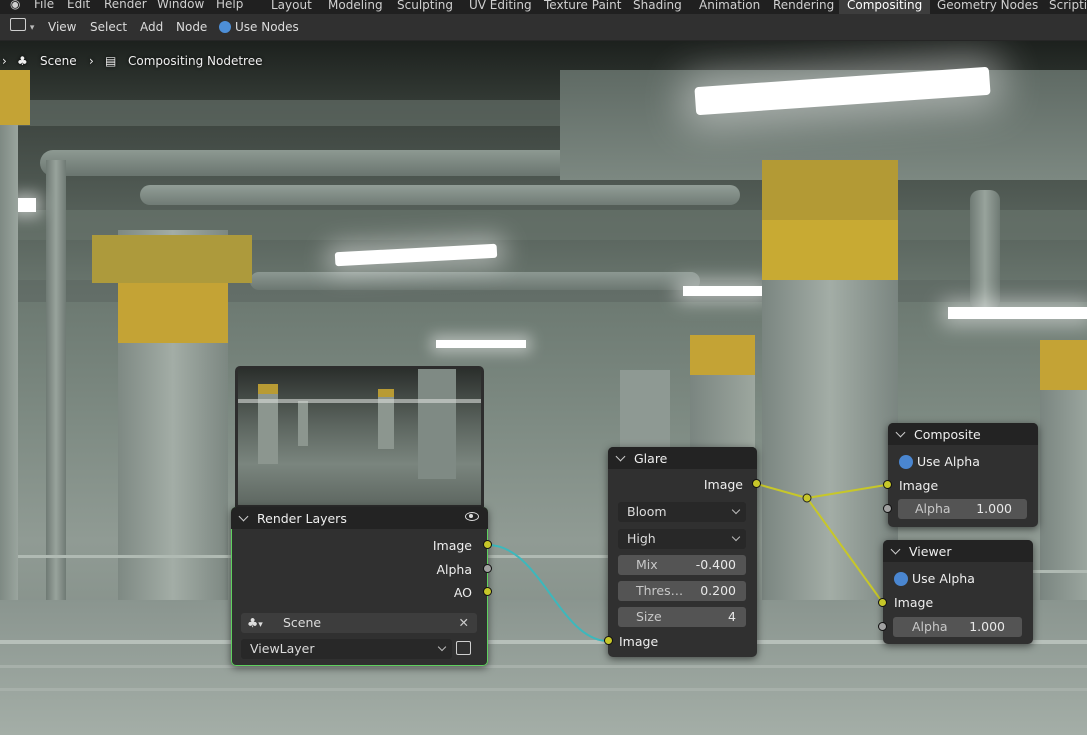 The image size is (1087, 735). I want to click on node-title: Glare, so click(651, 458).